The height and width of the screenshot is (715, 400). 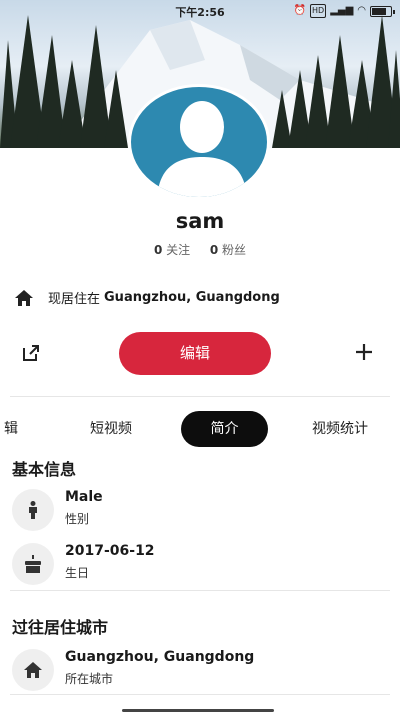 What do you see at coordinates (44, 469) in the screenshot?
I see `basic-info-title: 基本信息` at bounding box center [44, 469].